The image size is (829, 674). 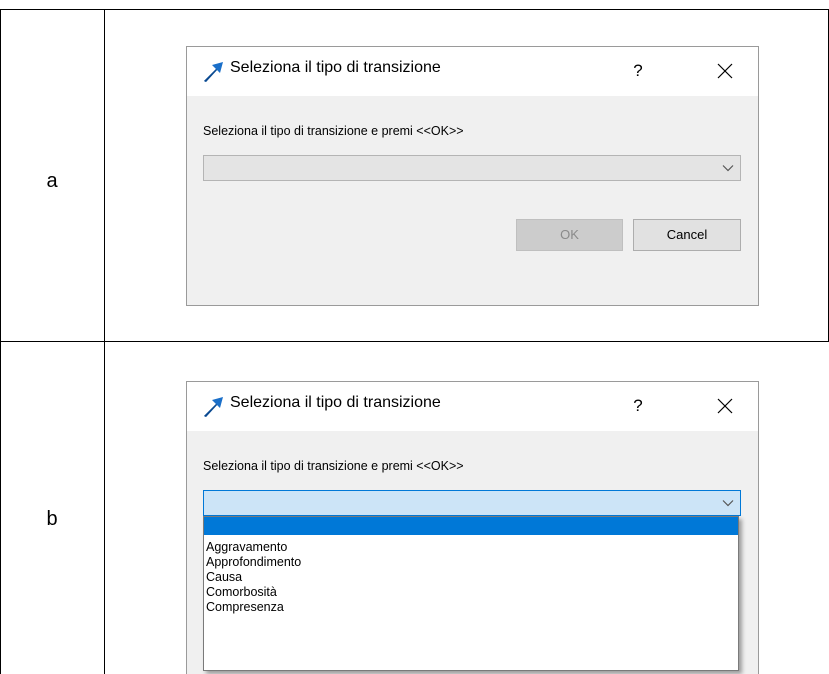 I want to click on cancel-button: Cancel, so click(x=687, y=235).